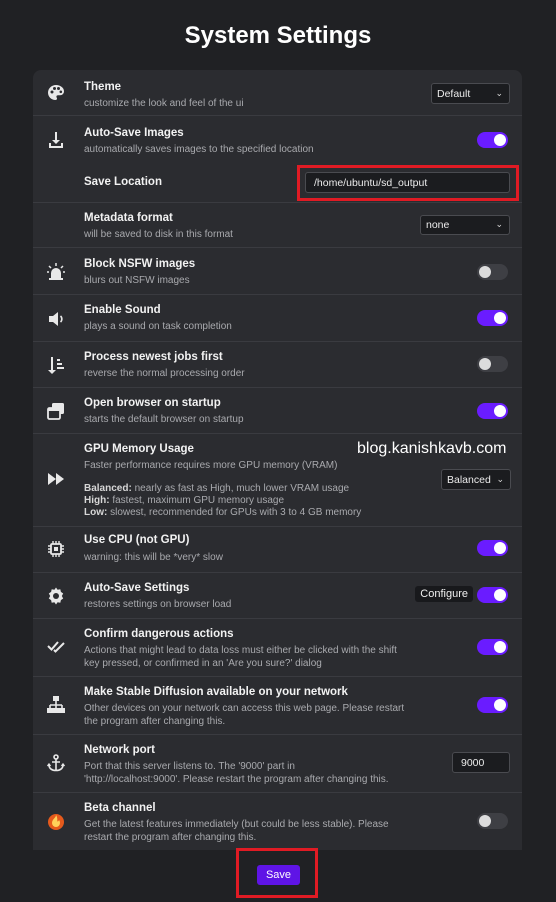 The image size is (556, 902). Describe the element at coordinates (492, 705) in the screenshot. I see `network-toggle` at that location.